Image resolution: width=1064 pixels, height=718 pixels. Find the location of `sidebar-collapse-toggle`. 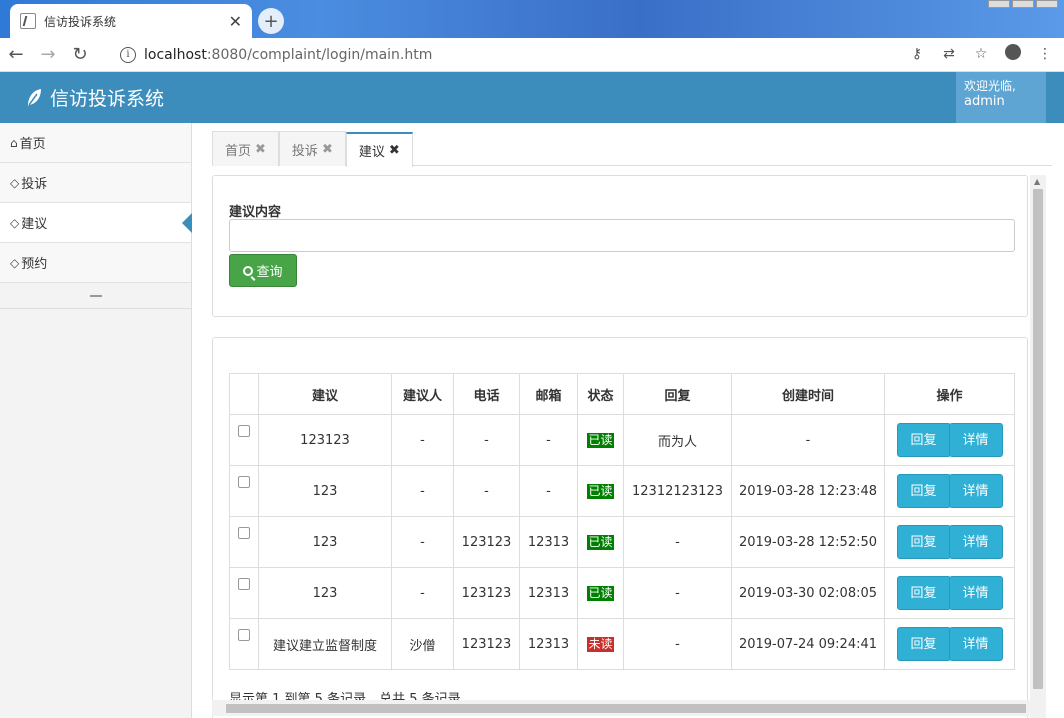

sidebar-collapse-toggle is located at coordinates (95, 296).